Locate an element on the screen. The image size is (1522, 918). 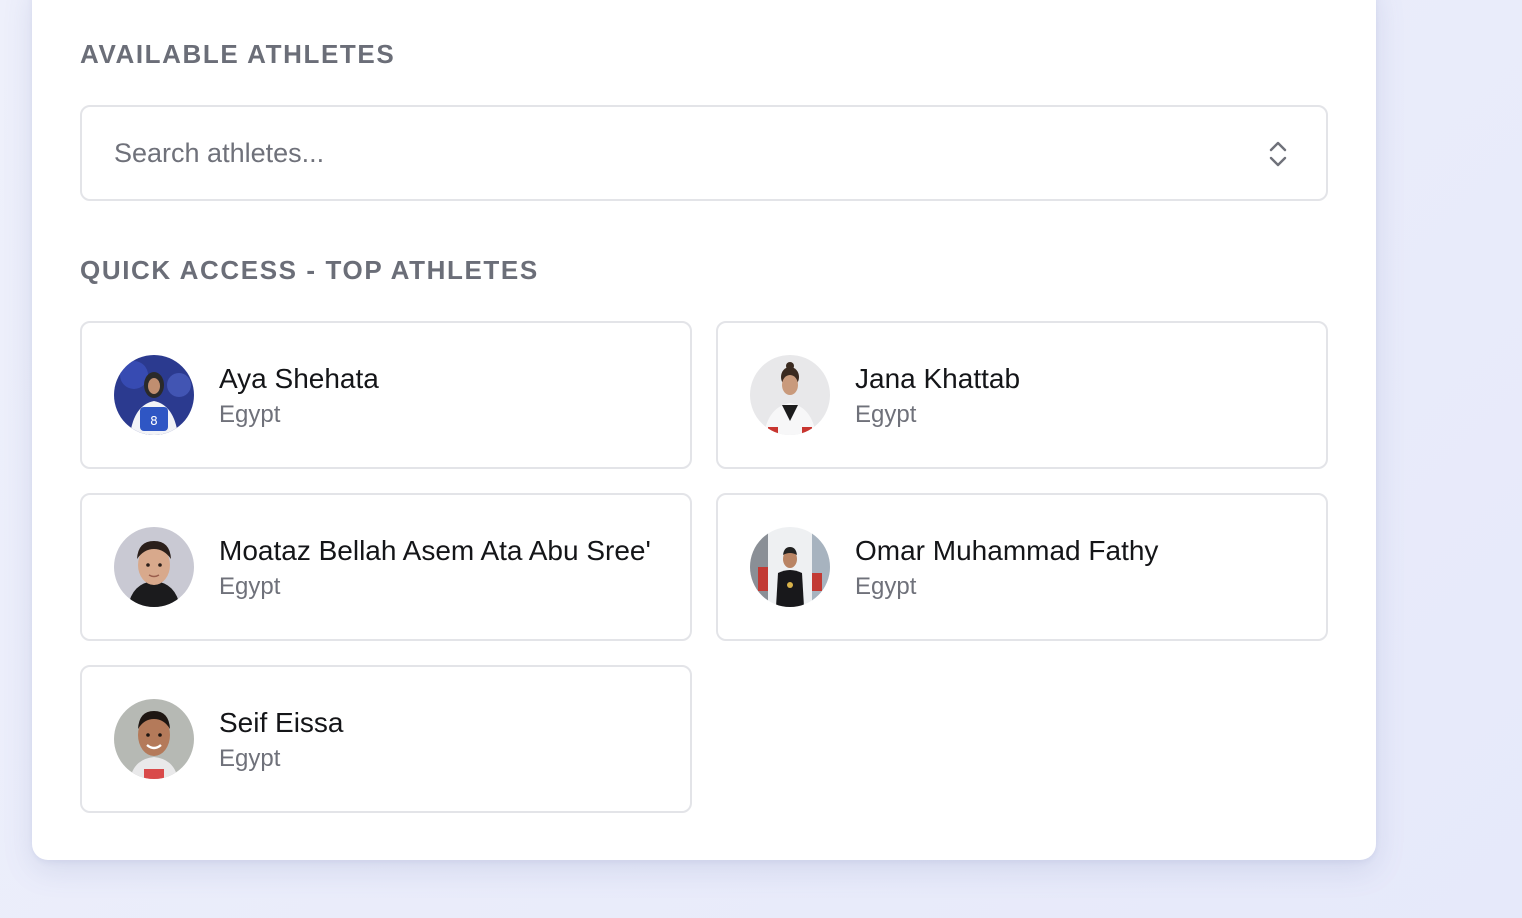
quick-access-heading: QUICK ACCESS - TOP ATHLETES is located at coordinates (309, 270).